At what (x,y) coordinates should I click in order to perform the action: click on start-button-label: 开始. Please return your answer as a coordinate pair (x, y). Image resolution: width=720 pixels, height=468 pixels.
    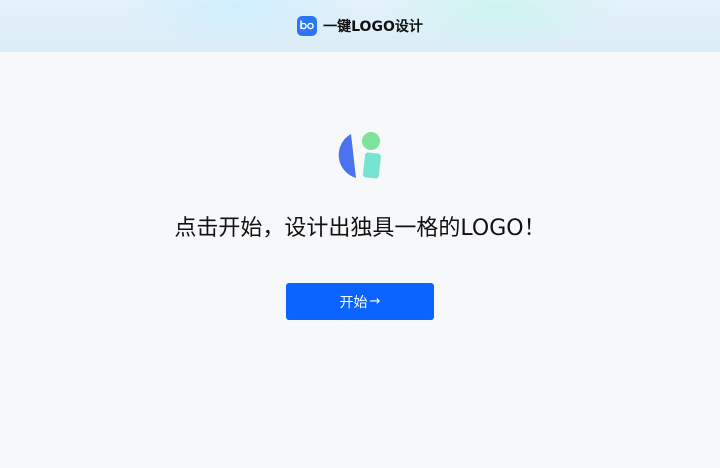
    Looking at the image, I should click on (353, 302).